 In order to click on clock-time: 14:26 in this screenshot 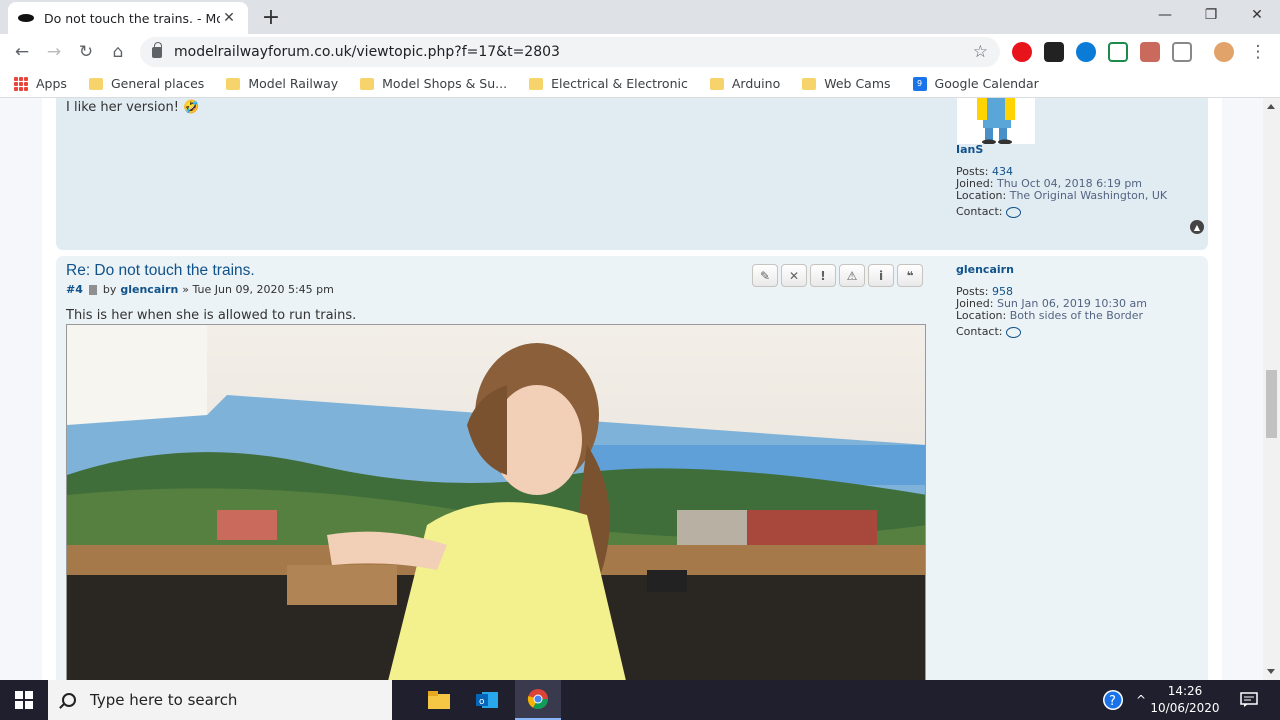, I will do `click(1185, 691)`.